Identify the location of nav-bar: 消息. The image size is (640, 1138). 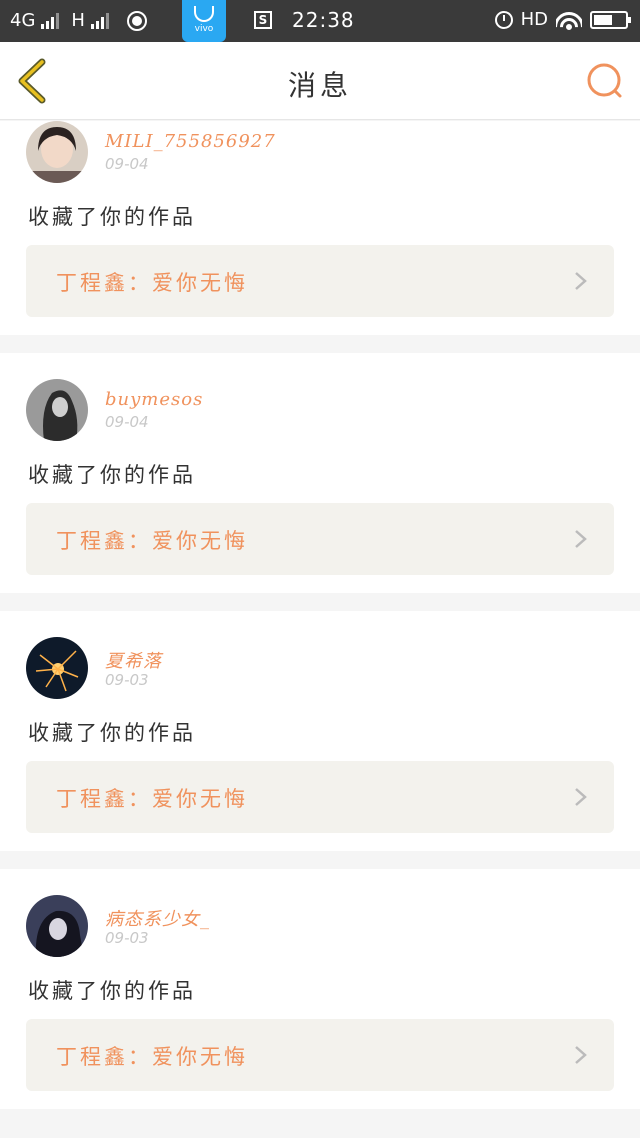
(320, 81).